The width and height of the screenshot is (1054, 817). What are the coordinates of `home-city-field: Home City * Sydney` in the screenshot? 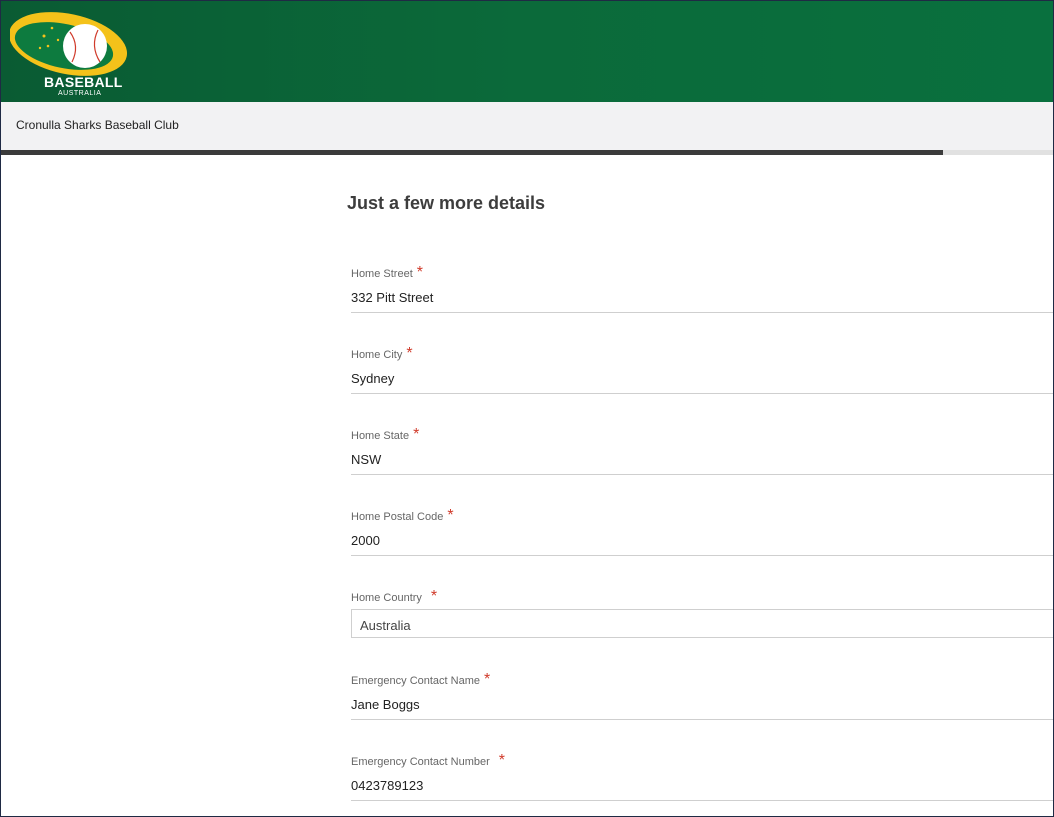 It's located at (702, 369).